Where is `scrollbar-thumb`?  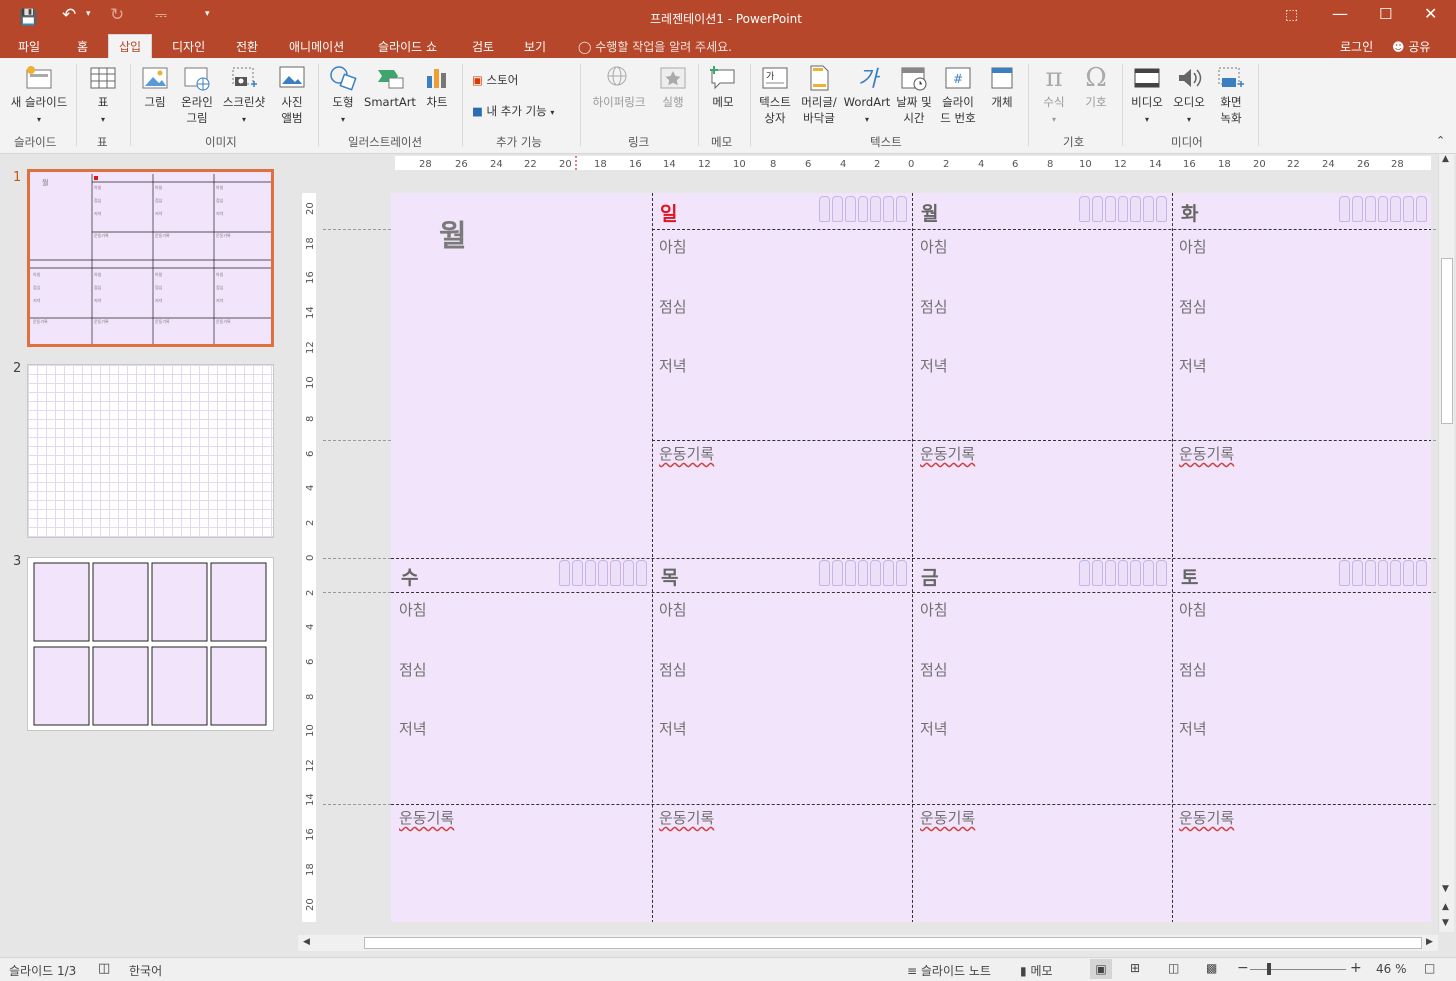 scrollbar-thumb is located at coordinates (1447, 341).